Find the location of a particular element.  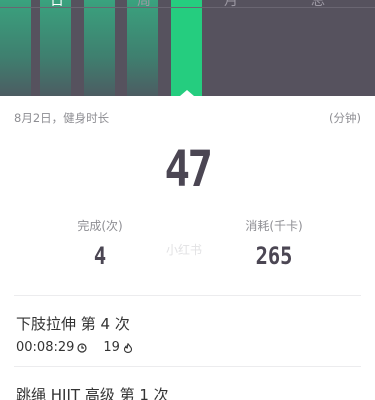

workout-item: 跳绳 HIIT 高级 第 1 次 is located at coordinates (188, 392).